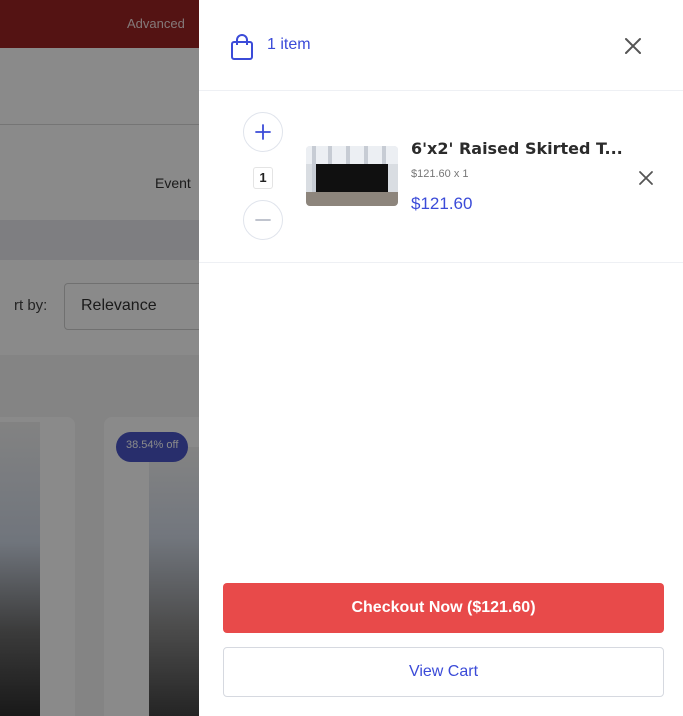 The width and height of the screenshot is (683, 716). I want to click on cart-item-count: 1 item, so click(289, 44).